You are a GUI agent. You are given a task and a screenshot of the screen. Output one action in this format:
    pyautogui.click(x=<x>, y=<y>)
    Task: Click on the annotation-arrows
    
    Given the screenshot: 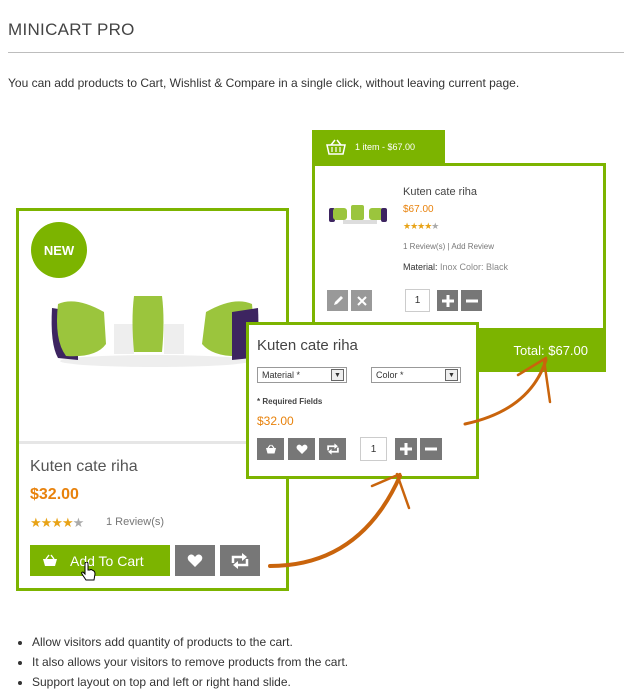 What is the action you would take?
    pyautogui.click(x=410, y=462)
    